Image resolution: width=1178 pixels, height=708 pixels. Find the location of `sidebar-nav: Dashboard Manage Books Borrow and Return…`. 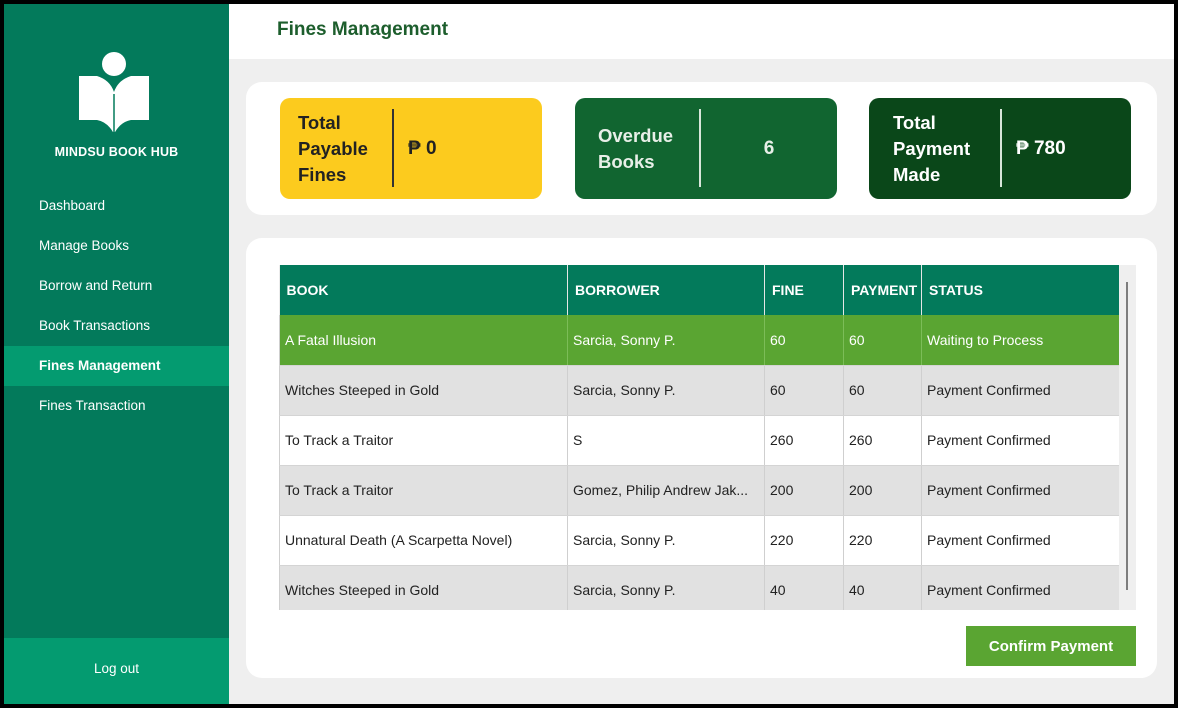

sidebar-nav: Dashboard Manage Books Borrow and Return… is located at coordinates (116, 306).